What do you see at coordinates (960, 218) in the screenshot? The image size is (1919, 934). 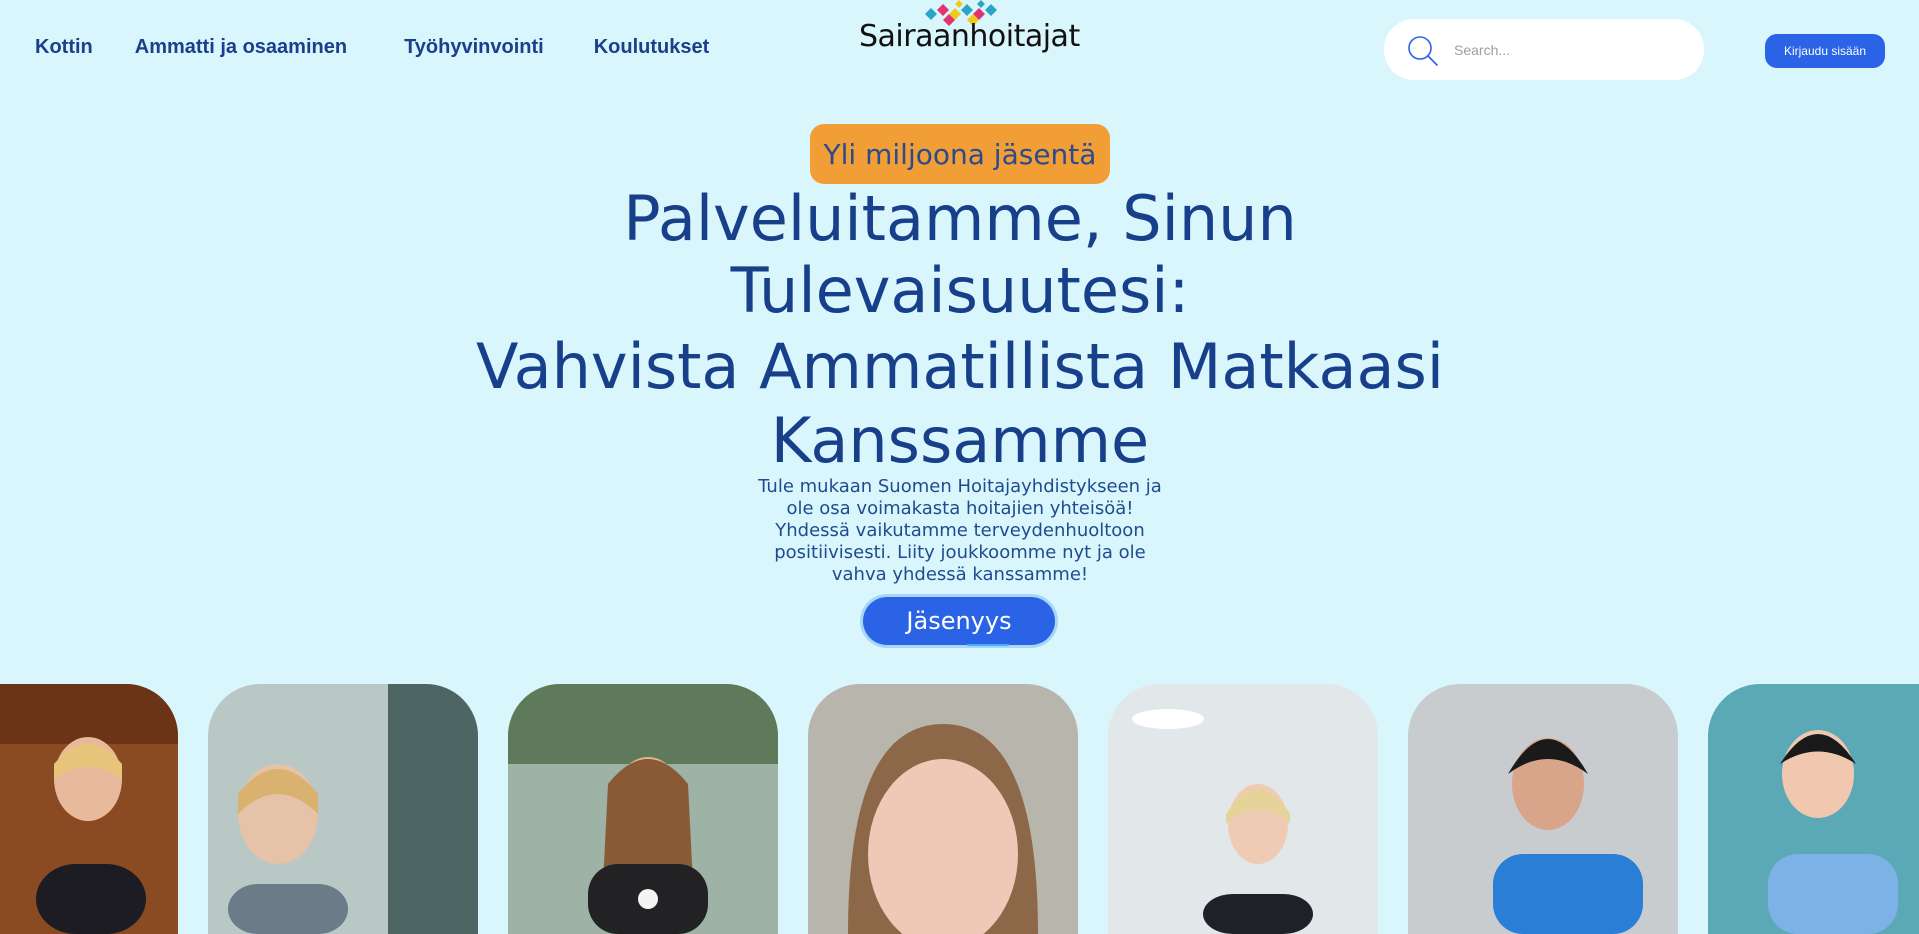 I see `hero-title-line1: Palveluitamme, Sinun` at bounding box center [960, 218].